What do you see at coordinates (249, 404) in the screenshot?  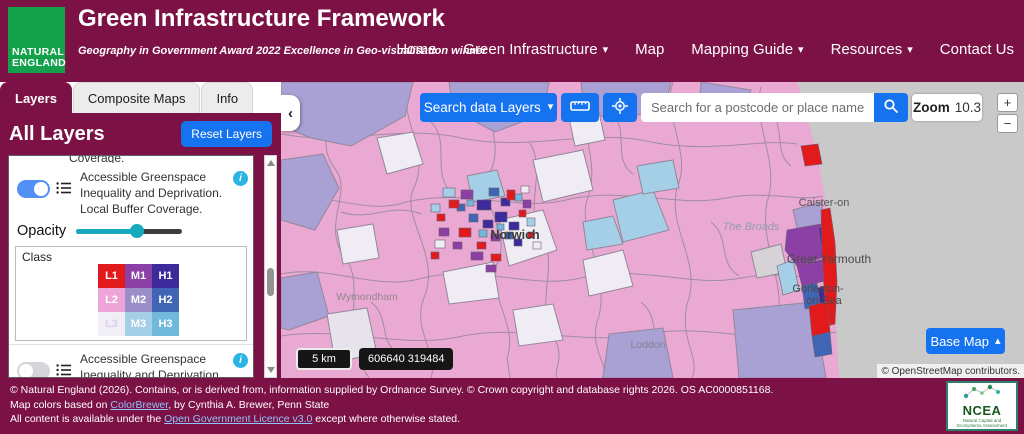 I see `footer-line2-suffix: , by Cynthia A. Brewer, Penn State` at bounding box center [249, 404].